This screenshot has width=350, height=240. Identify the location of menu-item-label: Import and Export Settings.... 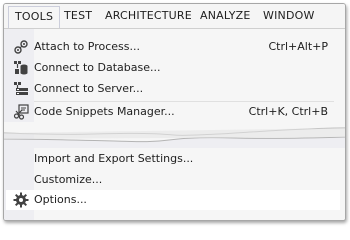
(114, 158).